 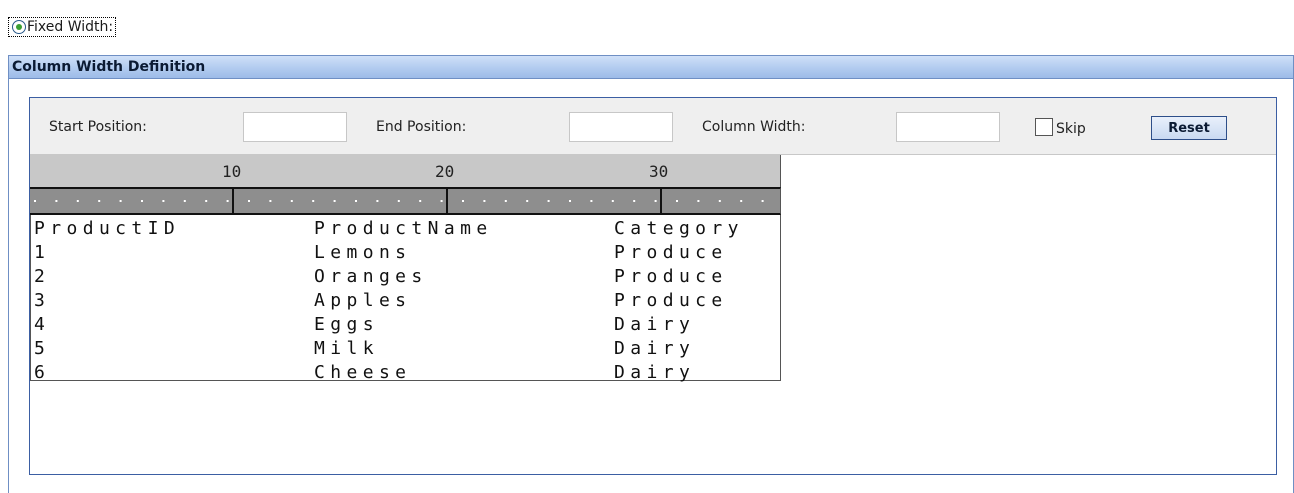 I want to click on skip-checkbox, so click(x=1044, y=127).